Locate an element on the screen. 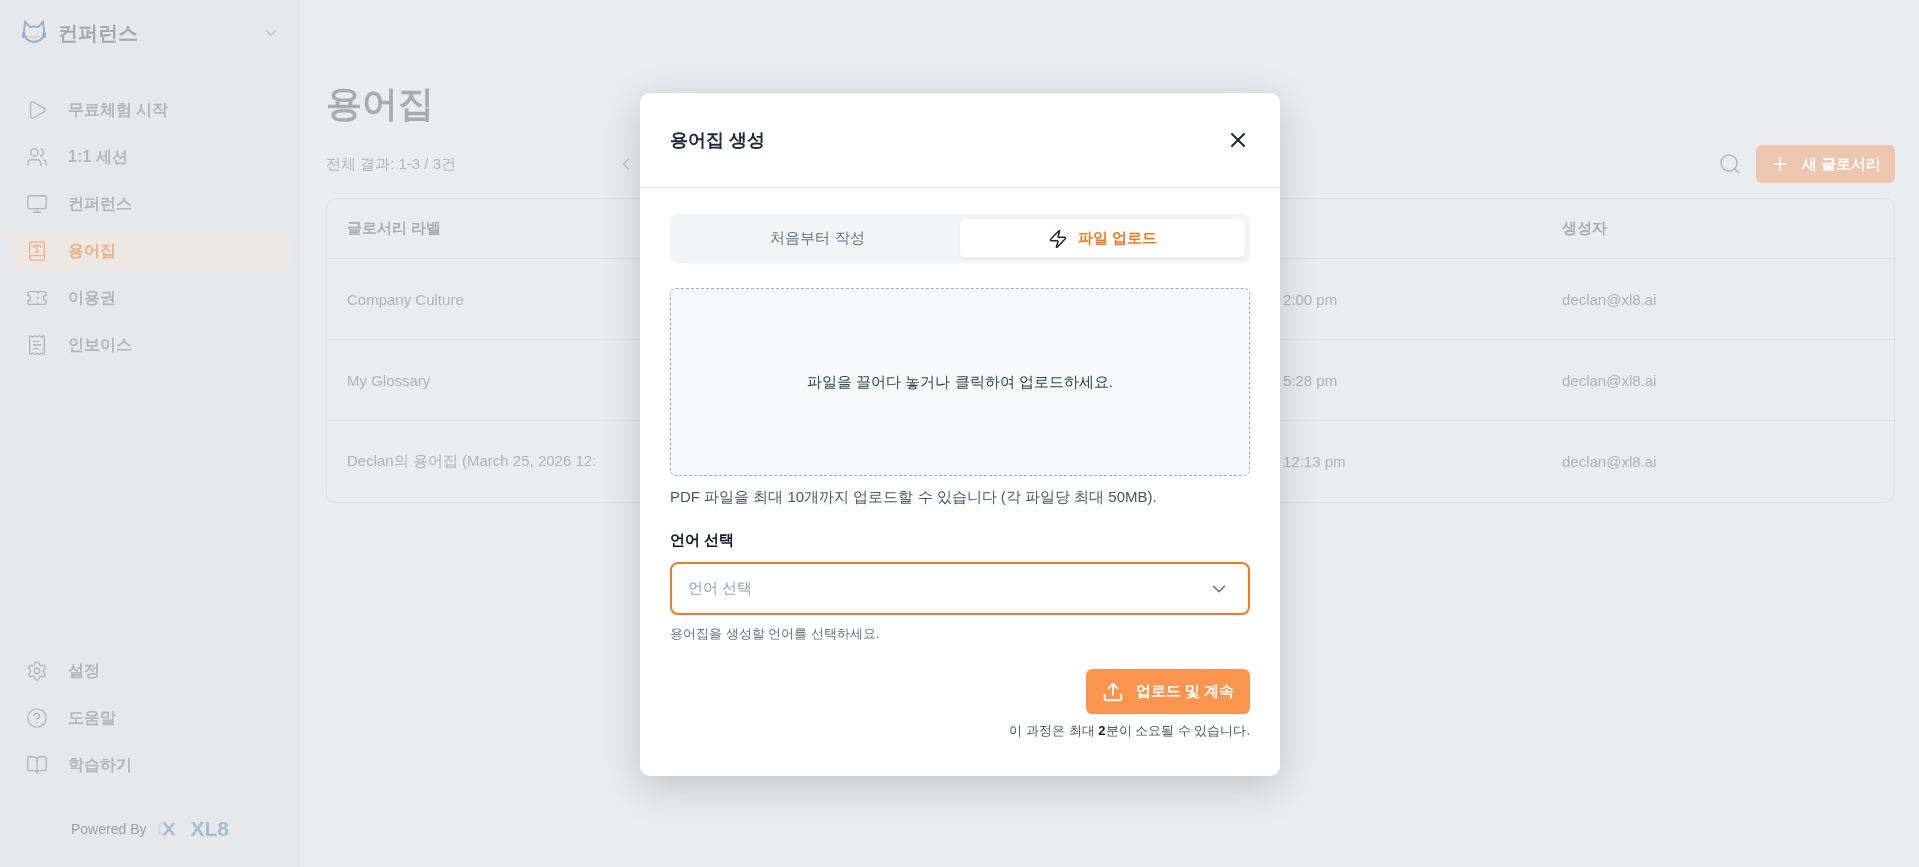  table-cell: My Glossary is located at coordinates (389, 380).